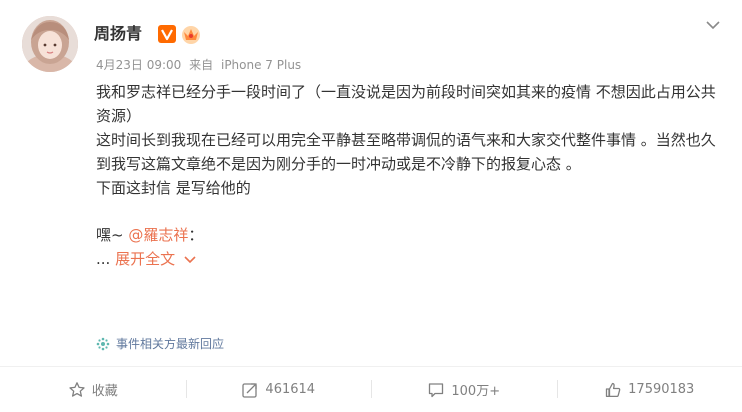 The image size is (742, 412). What do you see at coordinates (138, 65) in the screenshot?
I see `post-date: 4月23日 09:00` at bounding box center [138, 65].